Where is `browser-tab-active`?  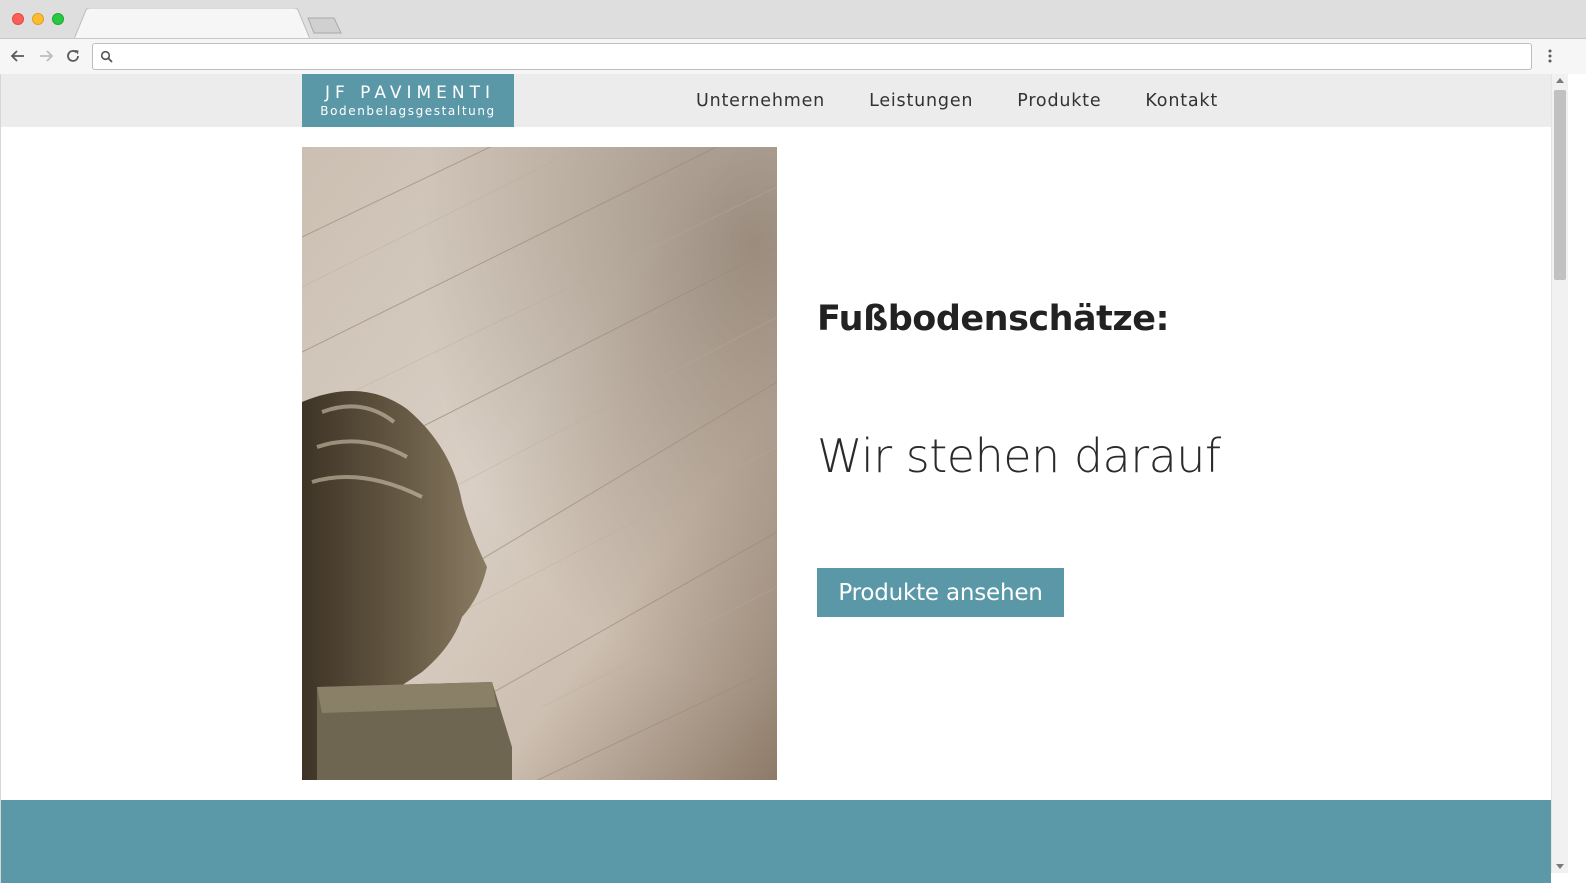
browser-tab-active is located at coordinates (192, 24).